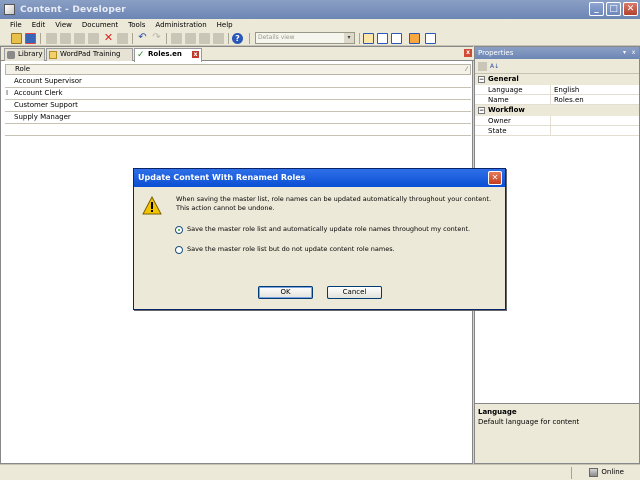  I want to click on pin-icon: ⁄, so click(466, 69).